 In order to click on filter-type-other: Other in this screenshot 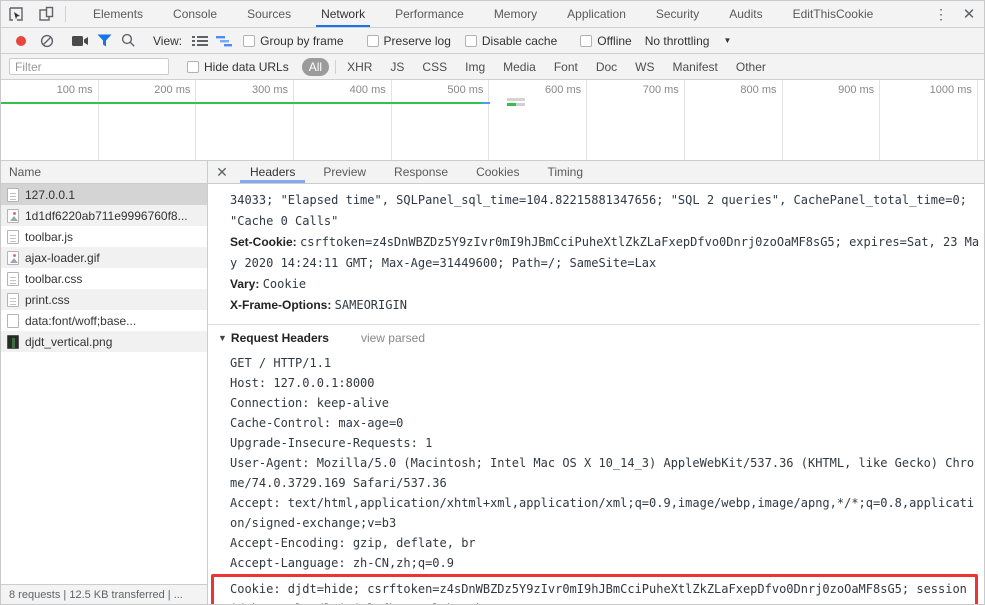, I will do `click(751, 67)`.